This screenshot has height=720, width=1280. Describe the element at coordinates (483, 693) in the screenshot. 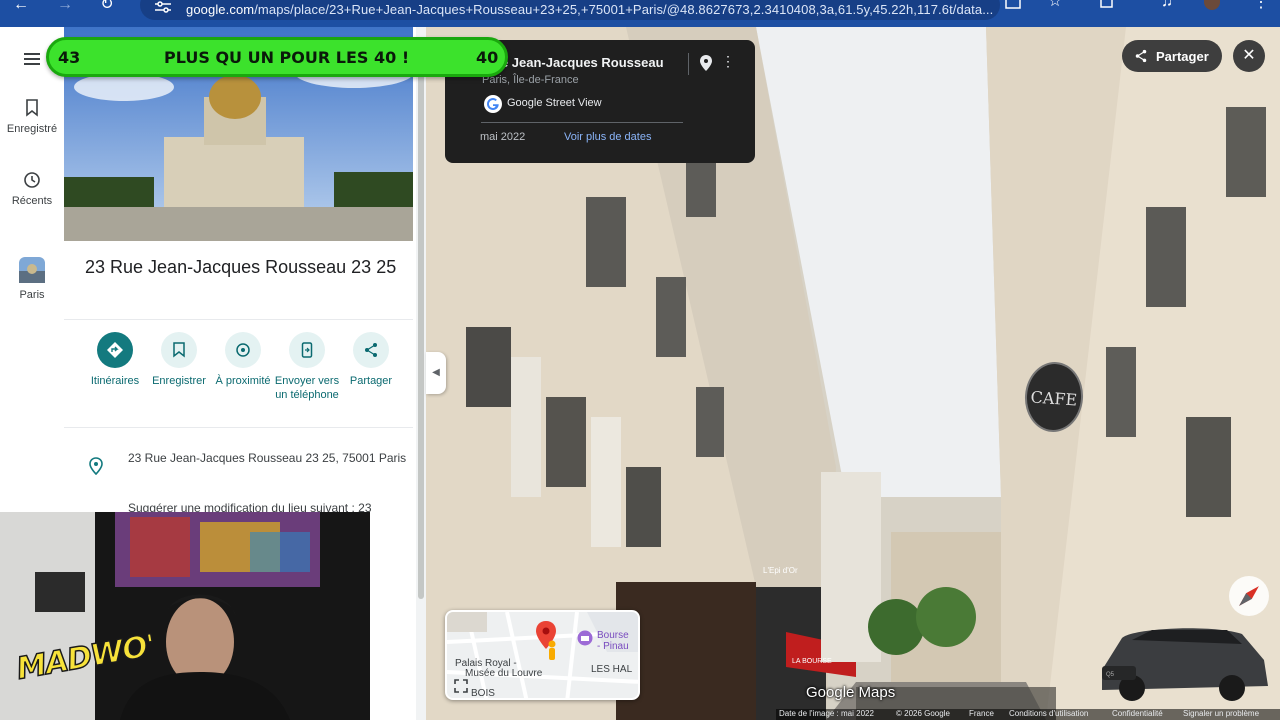

I see `map-label: BOIS` at that location.